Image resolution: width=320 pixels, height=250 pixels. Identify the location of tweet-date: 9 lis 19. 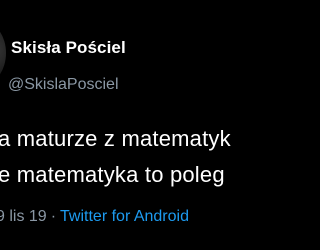
(23, 216).